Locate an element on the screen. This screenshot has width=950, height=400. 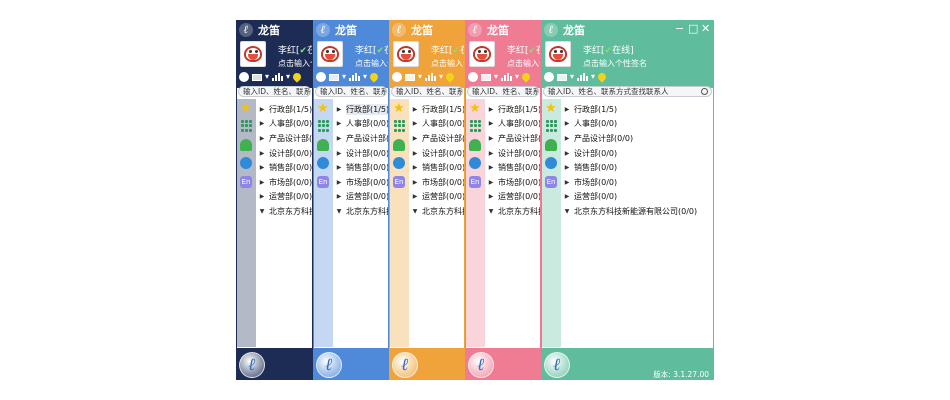
user-status-line: 李红[✔在线] is located at coordinates (295, 49).